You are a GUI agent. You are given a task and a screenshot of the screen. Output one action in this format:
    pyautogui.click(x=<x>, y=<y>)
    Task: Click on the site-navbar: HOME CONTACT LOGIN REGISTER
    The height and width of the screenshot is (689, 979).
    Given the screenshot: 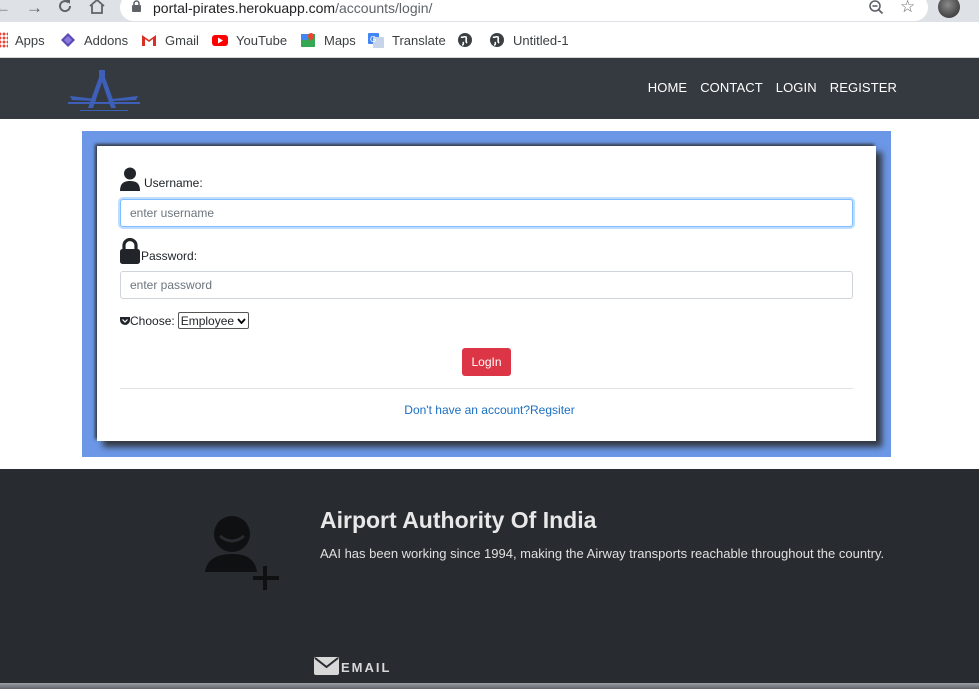 What is the action you would take?
    pyautogui.click(x=489, y=88)
    